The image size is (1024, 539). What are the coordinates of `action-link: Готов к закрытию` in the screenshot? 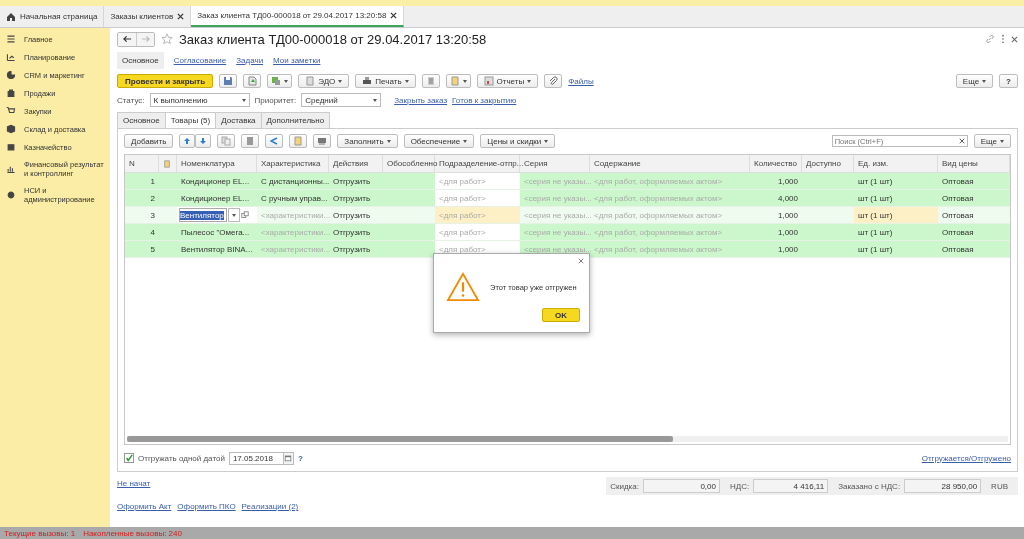 It's located at (484, 100).